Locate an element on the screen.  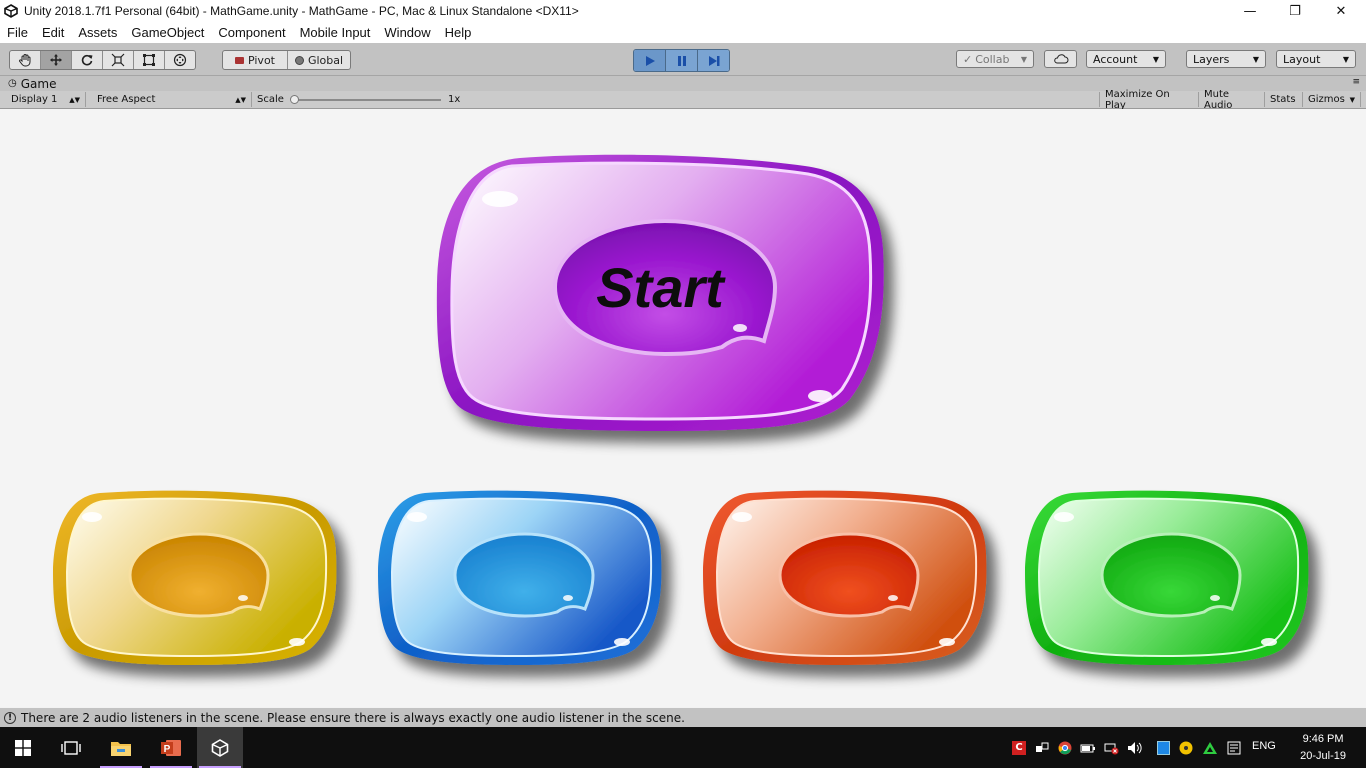
mute-audio-toggle: Mute Audio is located at coordinates (1232, 100).